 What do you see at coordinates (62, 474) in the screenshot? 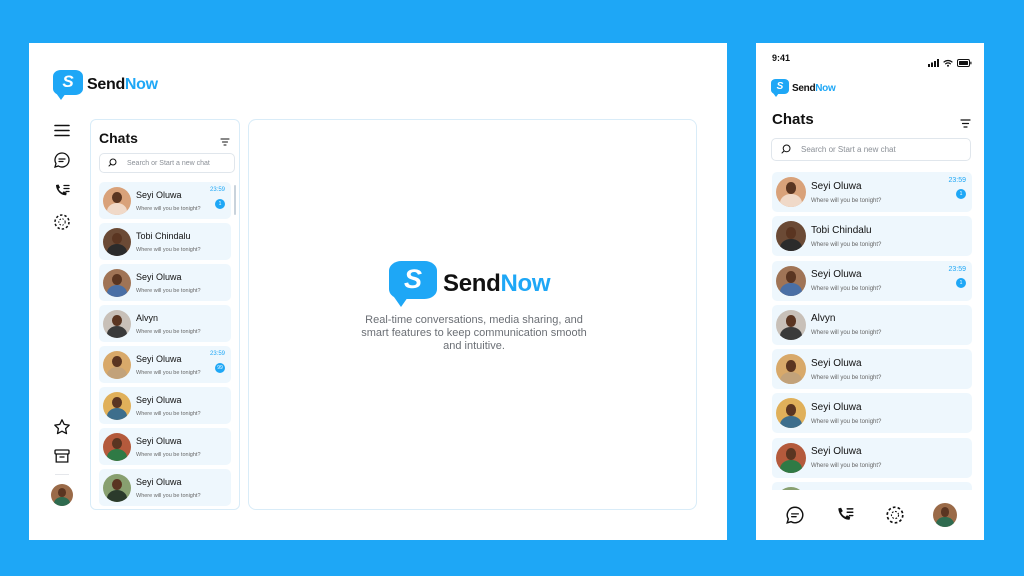
I see `rail-divider` at bounding box center [62, 474].